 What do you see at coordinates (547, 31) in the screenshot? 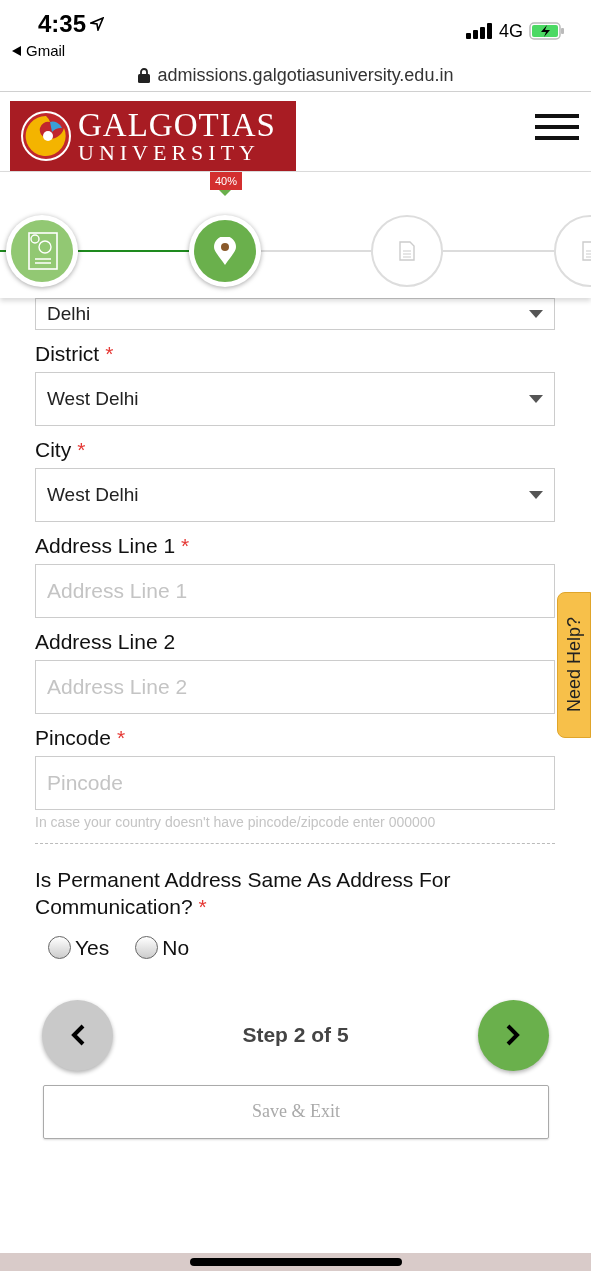
I see `battery-charging-icon` at bounding box center [547, 31].